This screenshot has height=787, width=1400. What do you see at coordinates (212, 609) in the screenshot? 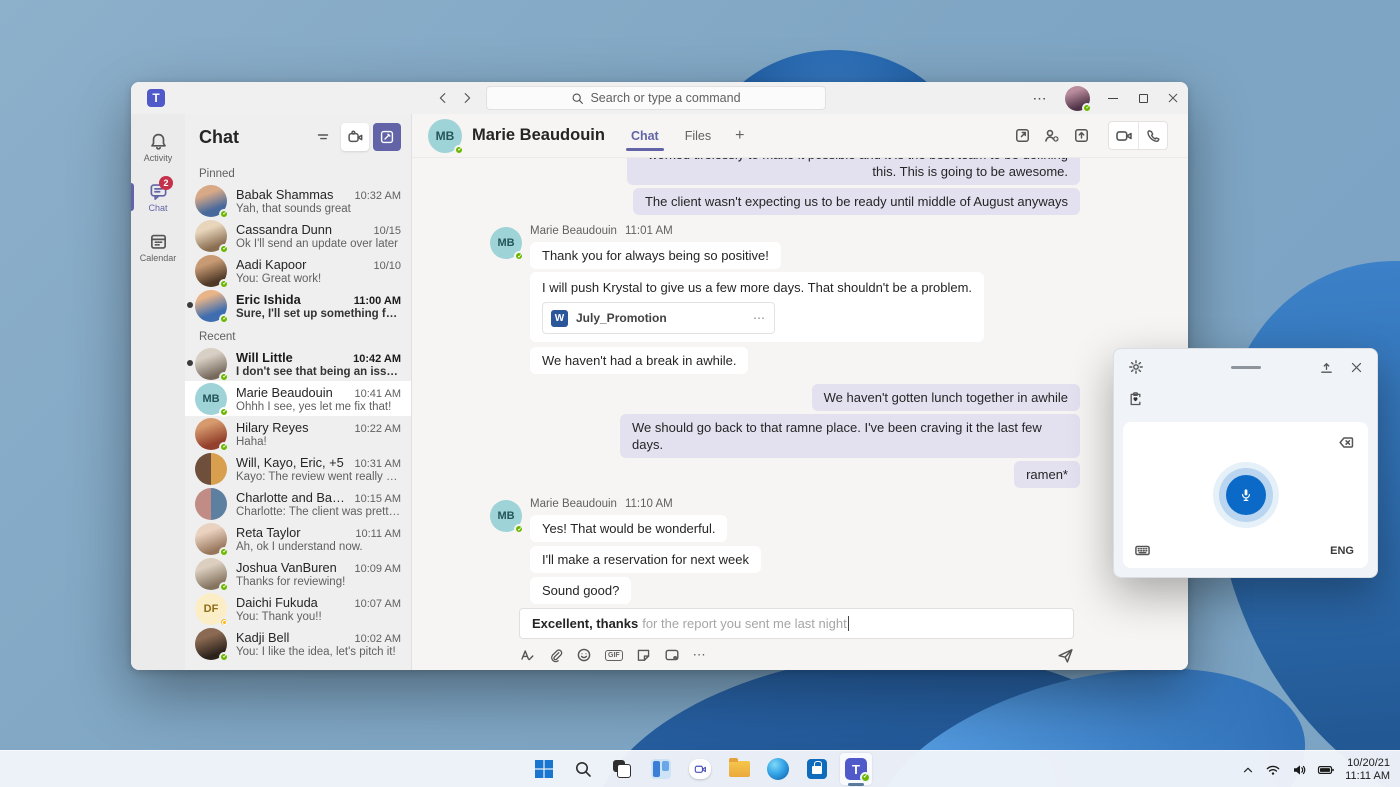
I see `avatar-initials: DF` at bounding box center [212, 609].